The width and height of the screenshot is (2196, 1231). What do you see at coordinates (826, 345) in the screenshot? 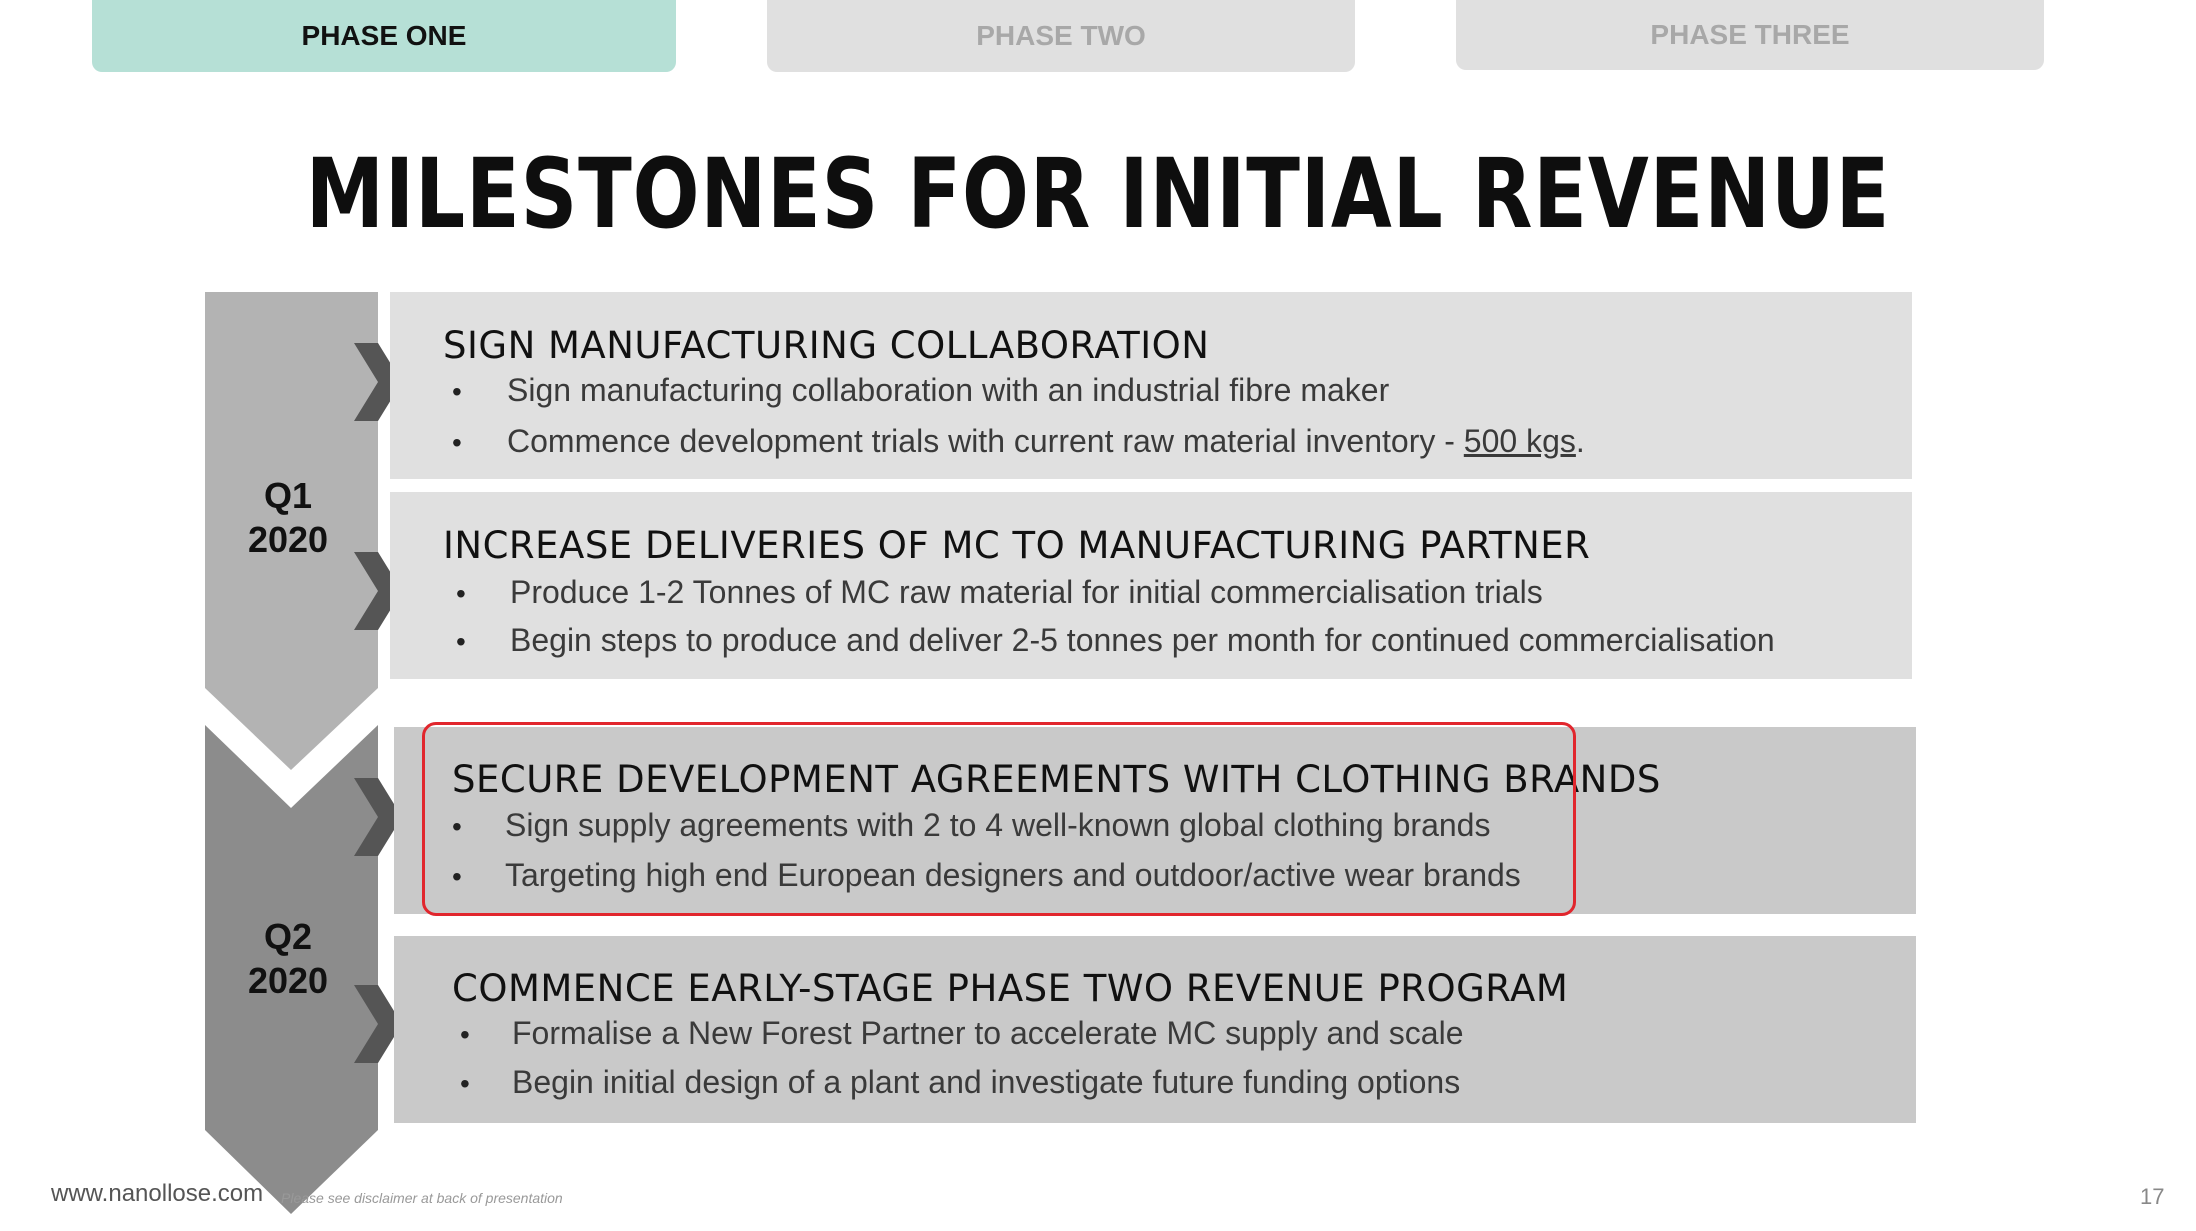
I see `milestone-title: SIGN MANUFACTURING COLLABORATION` at bounding box center [826, 345].